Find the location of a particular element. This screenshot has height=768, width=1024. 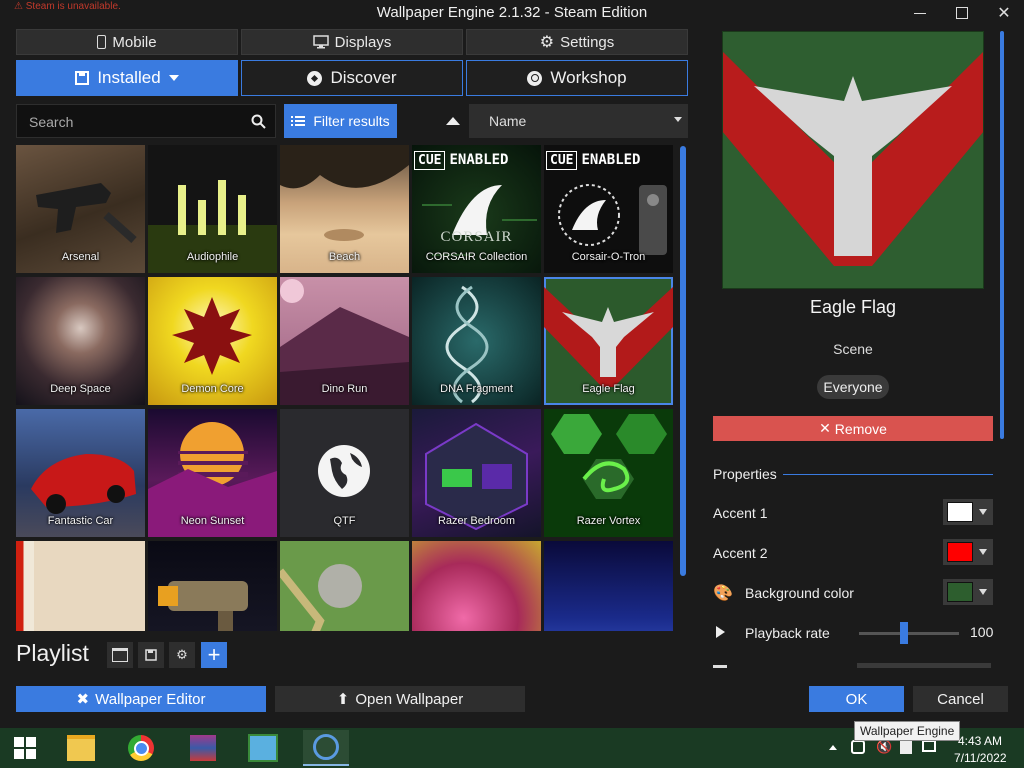

wallpaper-tile: QTF is located at coordinates (344, 473).